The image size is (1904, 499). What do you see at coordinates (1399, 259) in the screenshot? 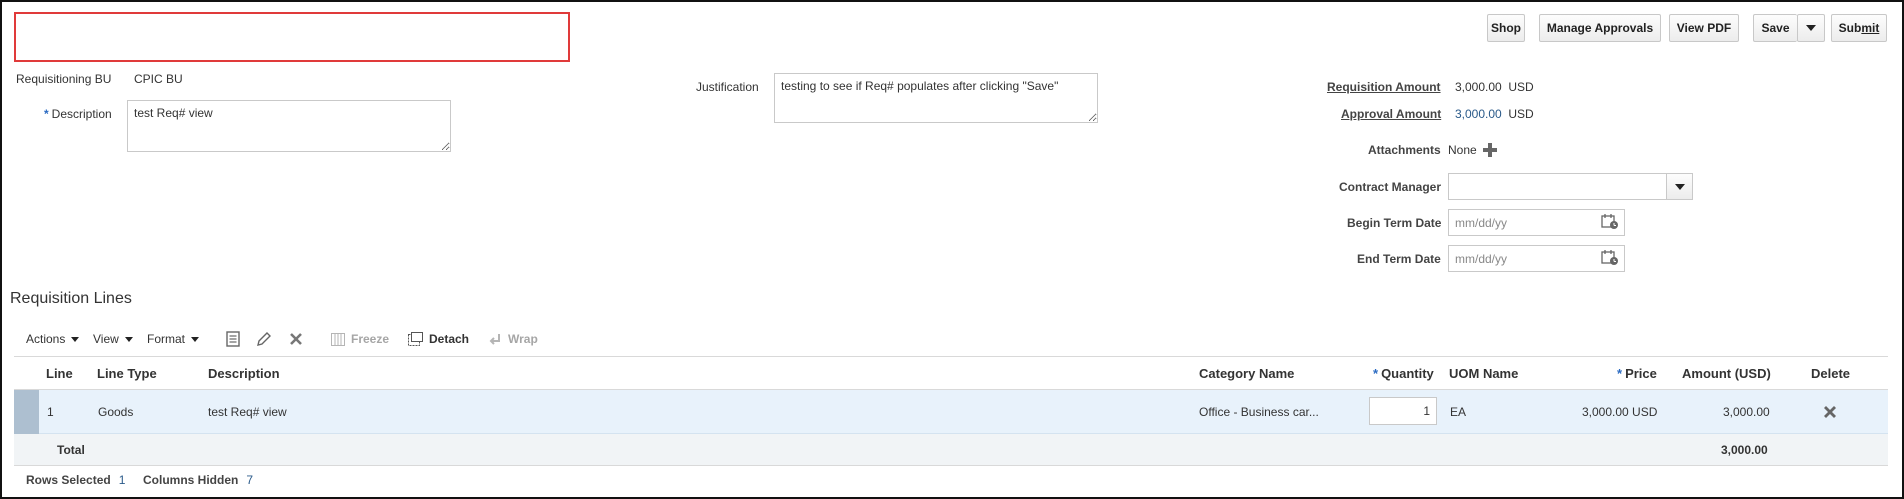
I see `end-term-date-label: End Term Date` at bounding box center [1399, 259].